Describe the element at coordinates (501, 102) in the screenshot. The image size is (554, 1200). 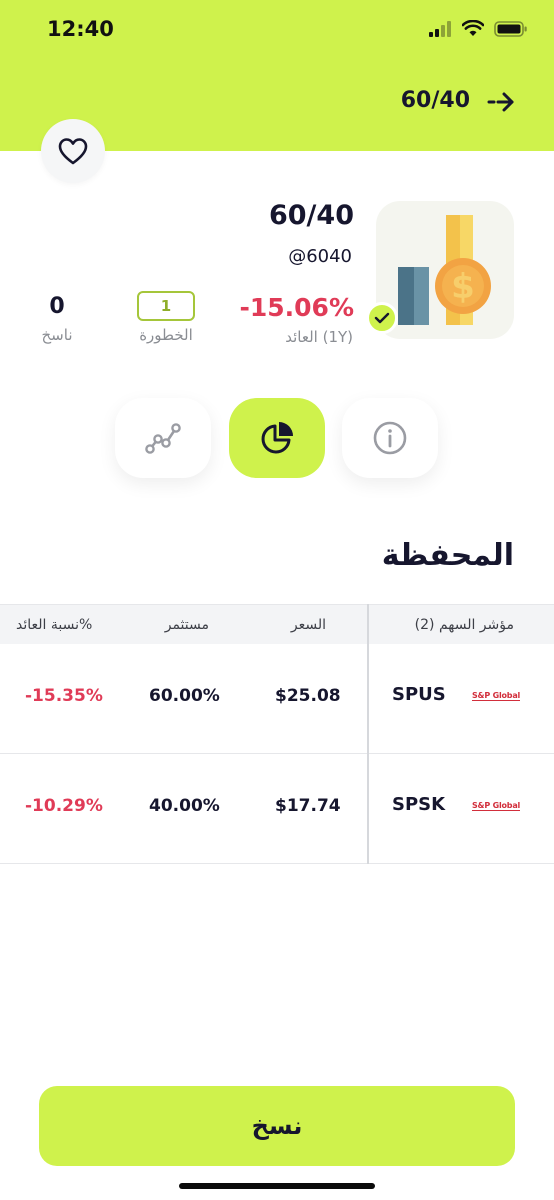
I see `back-arrow-icon` at that location.